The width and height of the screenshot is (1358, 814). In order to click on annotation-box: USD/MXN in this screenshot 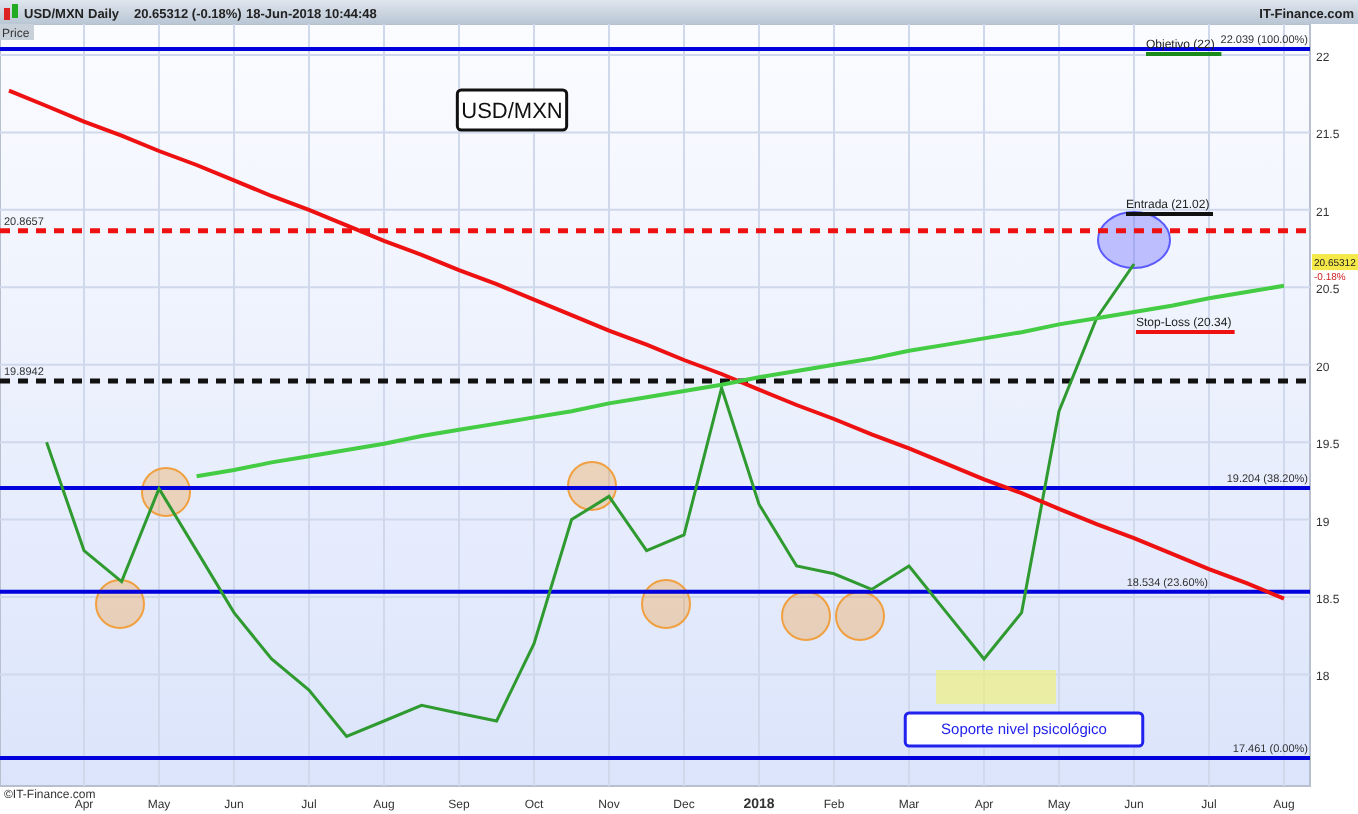, I will do `click(512, 110)`.